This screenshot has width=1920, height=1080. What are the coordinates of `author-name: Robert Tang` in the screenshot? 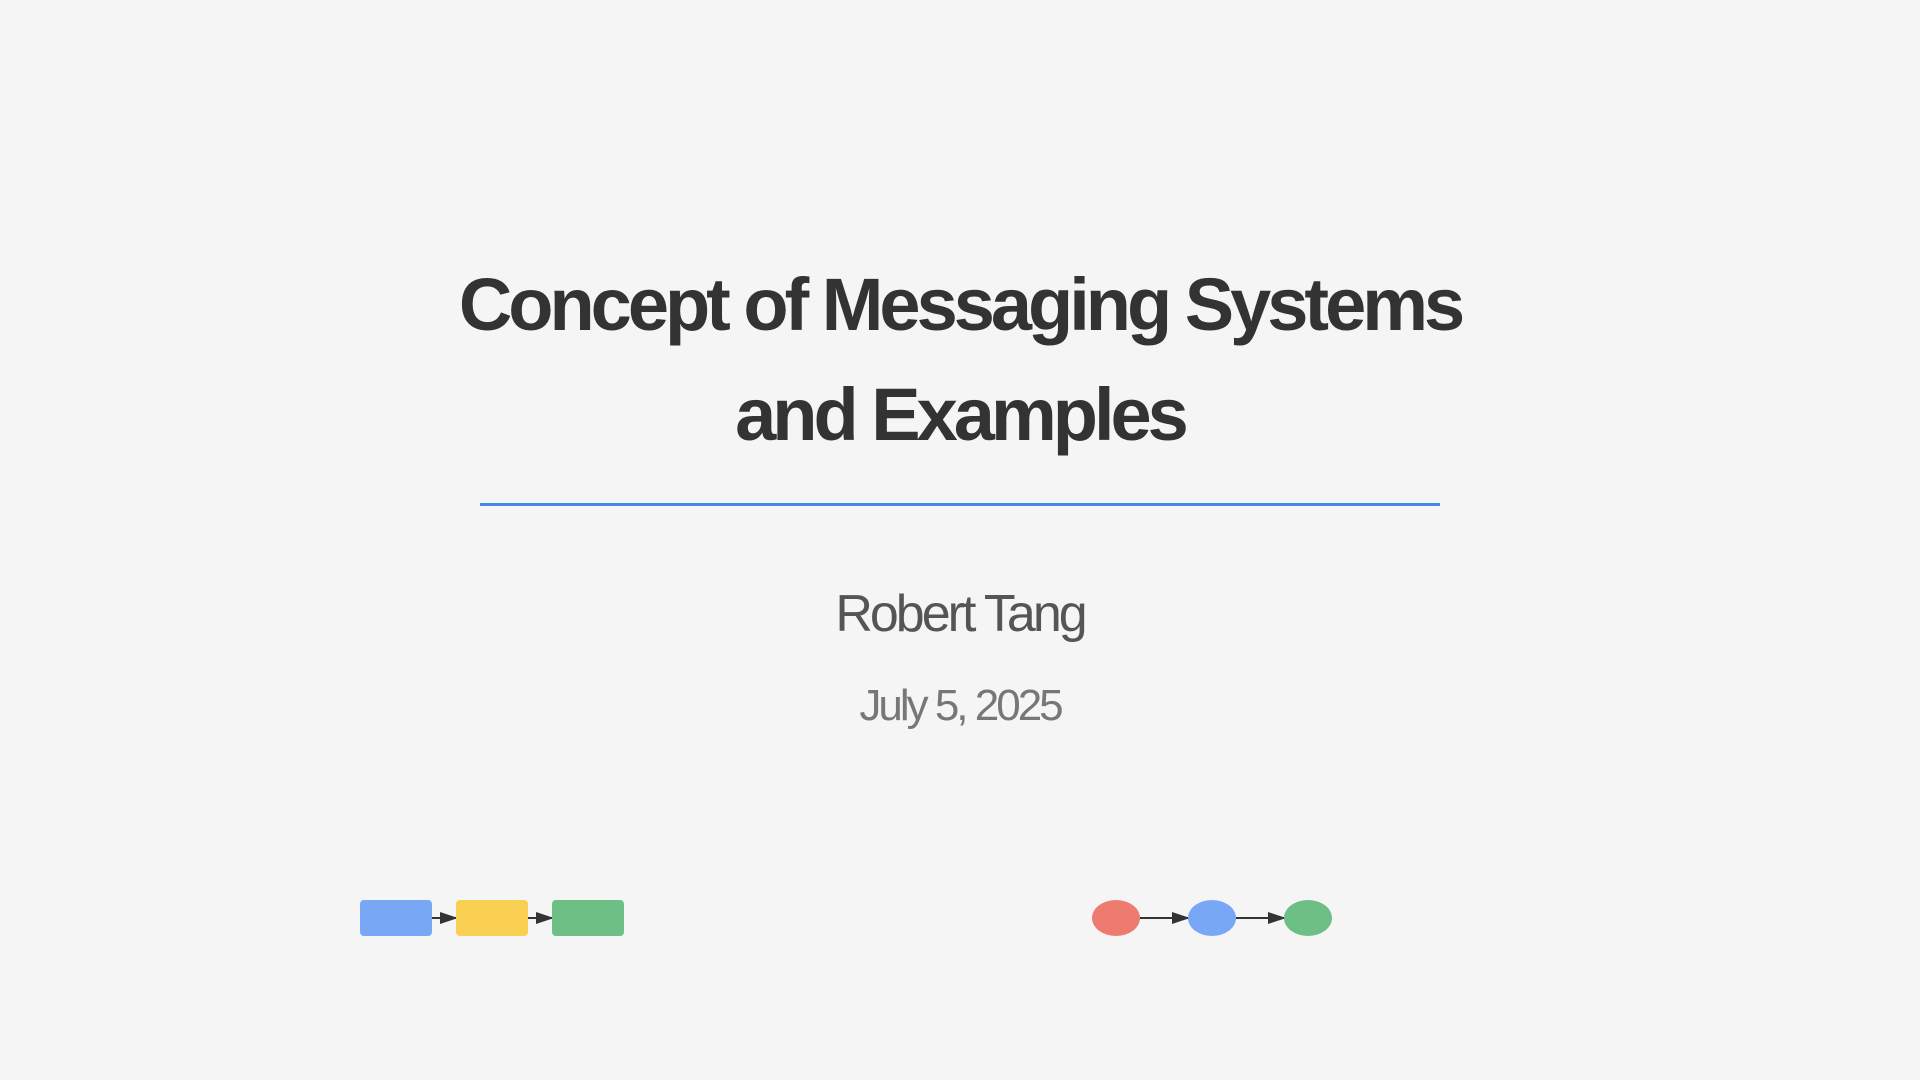 It's located at (961, 614).